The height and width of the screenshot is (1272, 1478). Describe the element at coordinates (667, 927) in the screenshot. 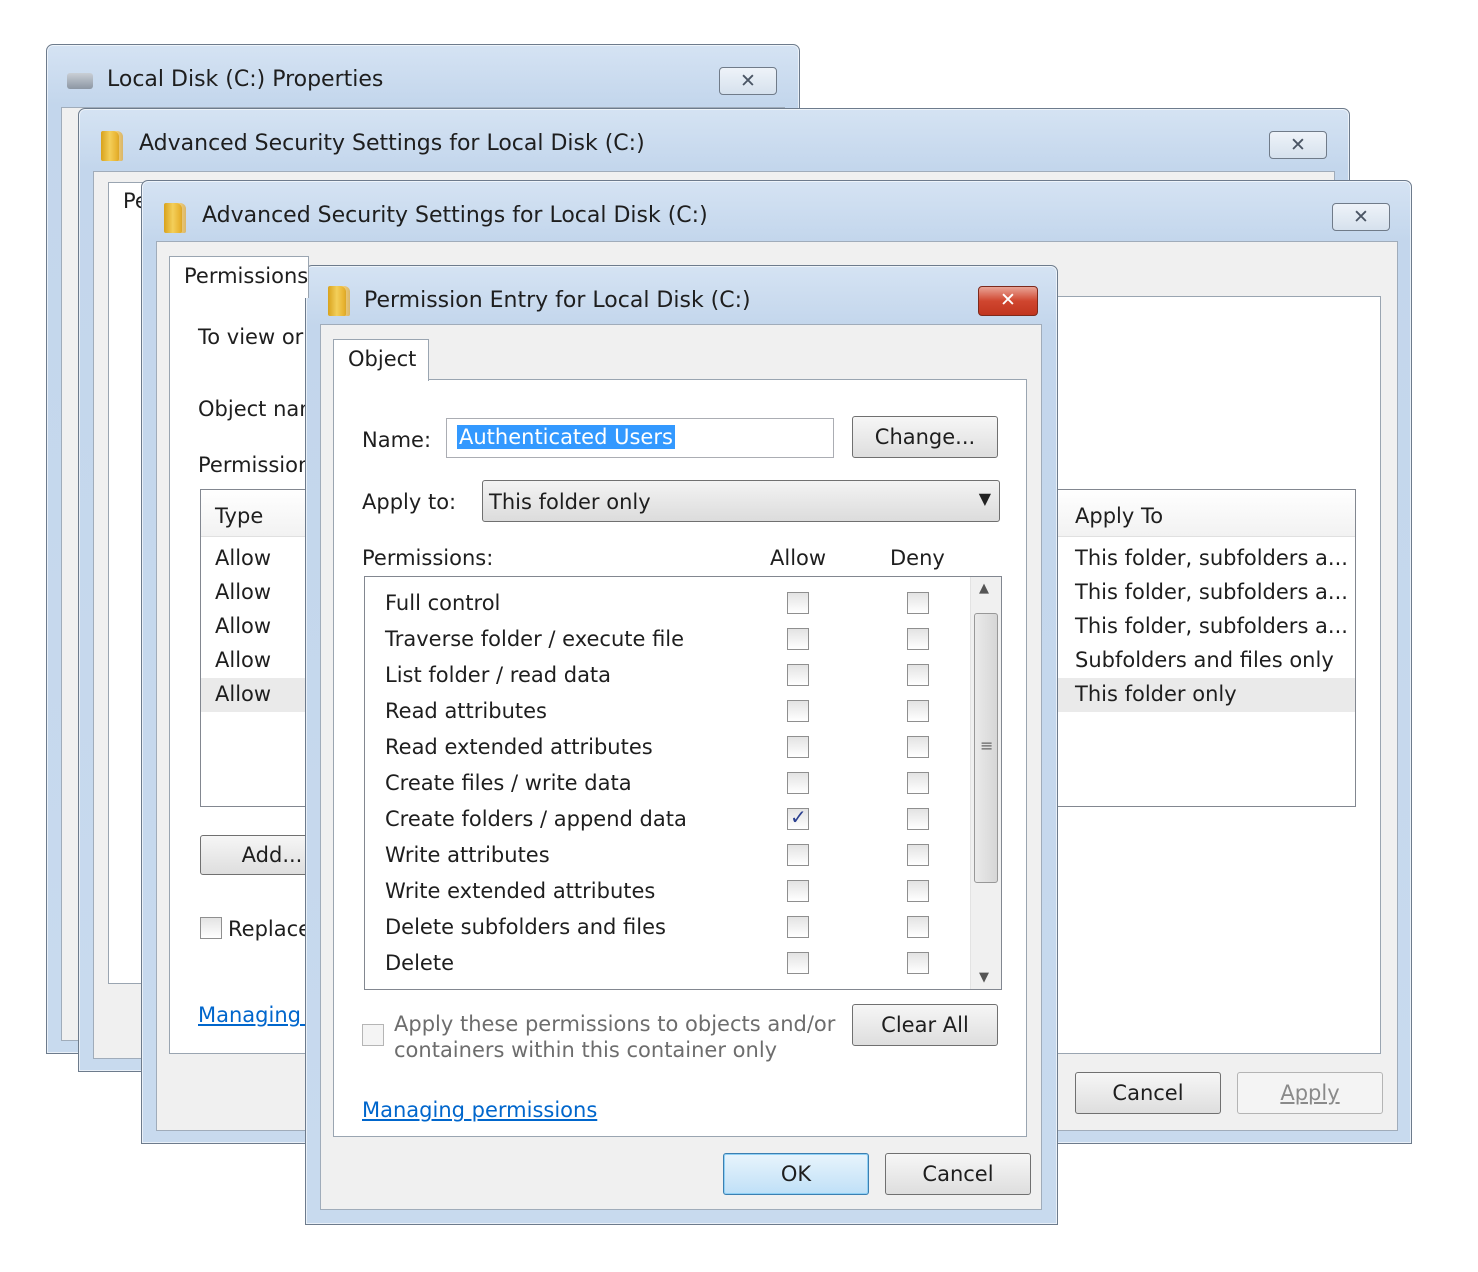

I see `list-item: Delete subfolders and files` at that location.